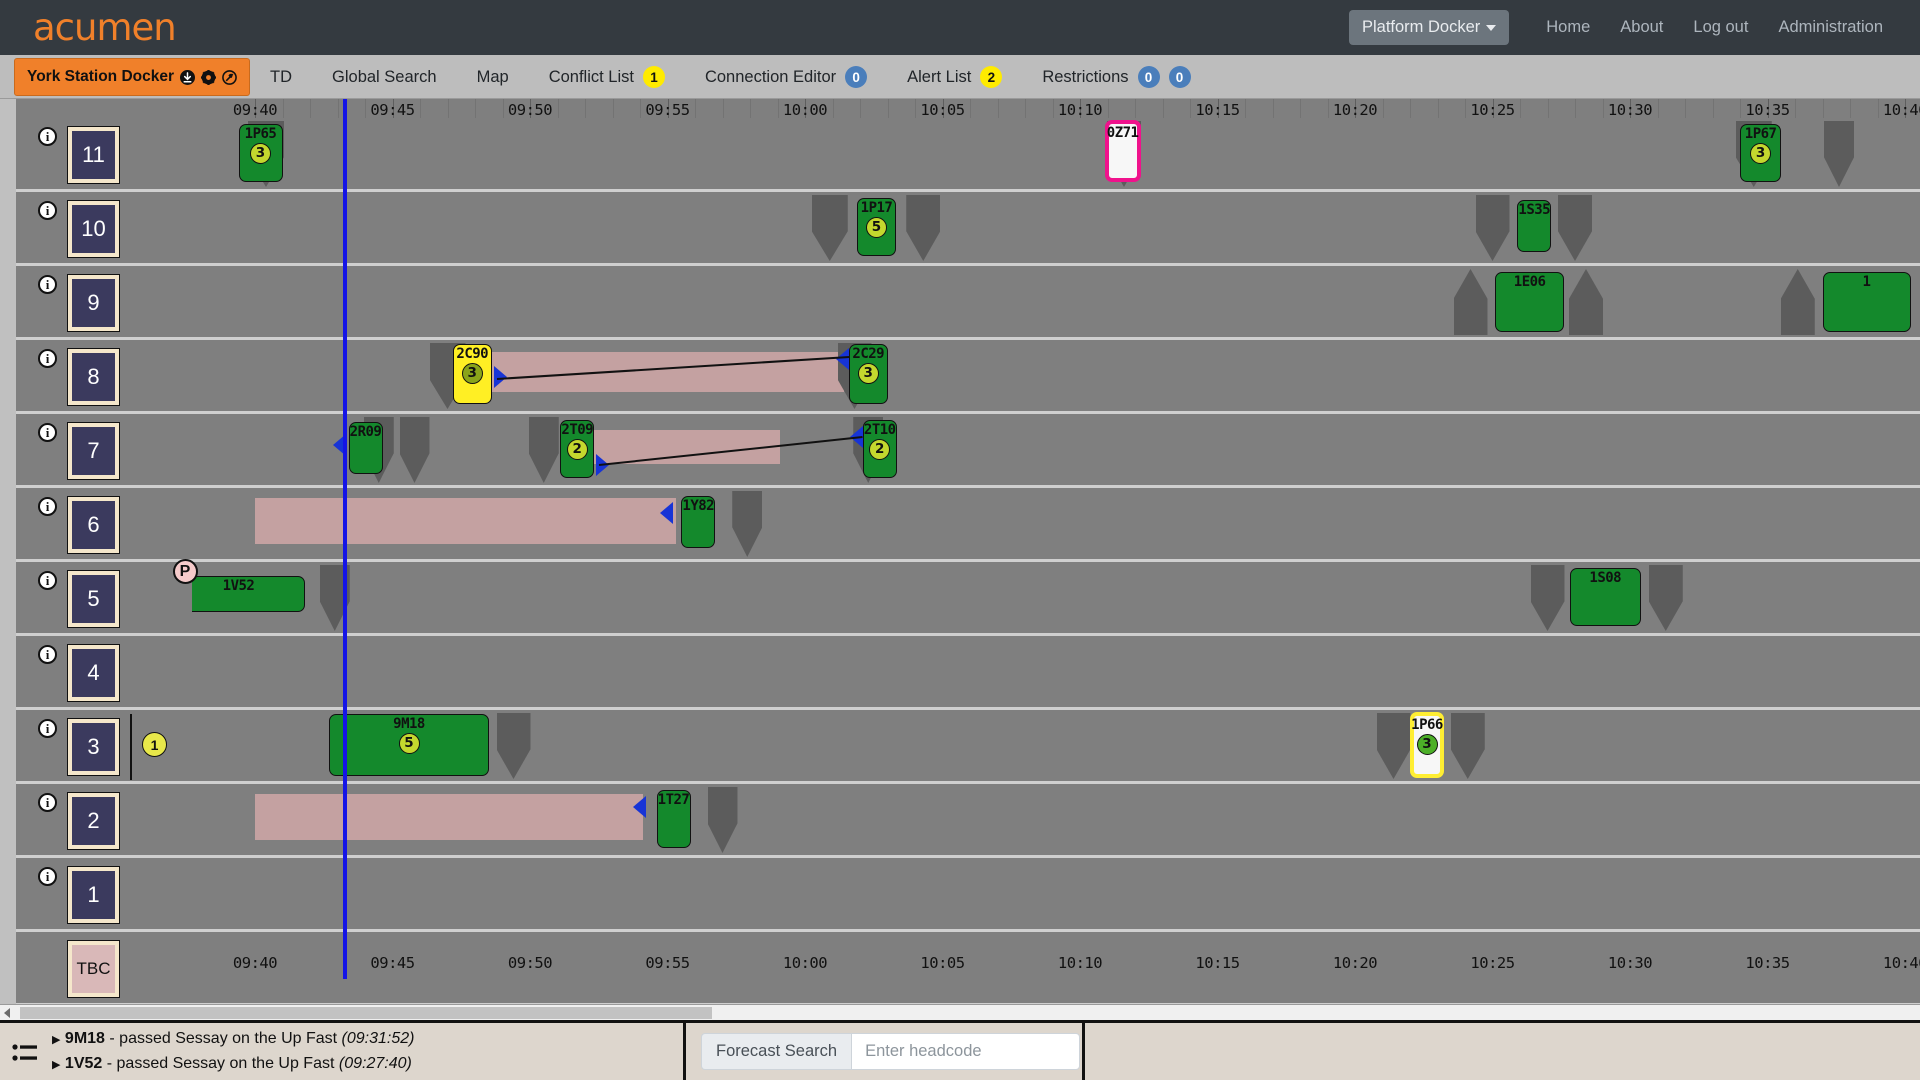 The width and height of the screenshot is (1920, 1080). What do you see at coordinates (968, 895) in the screenshot?
I see `platform-row-1: i1` at bounding box center [968, 895].